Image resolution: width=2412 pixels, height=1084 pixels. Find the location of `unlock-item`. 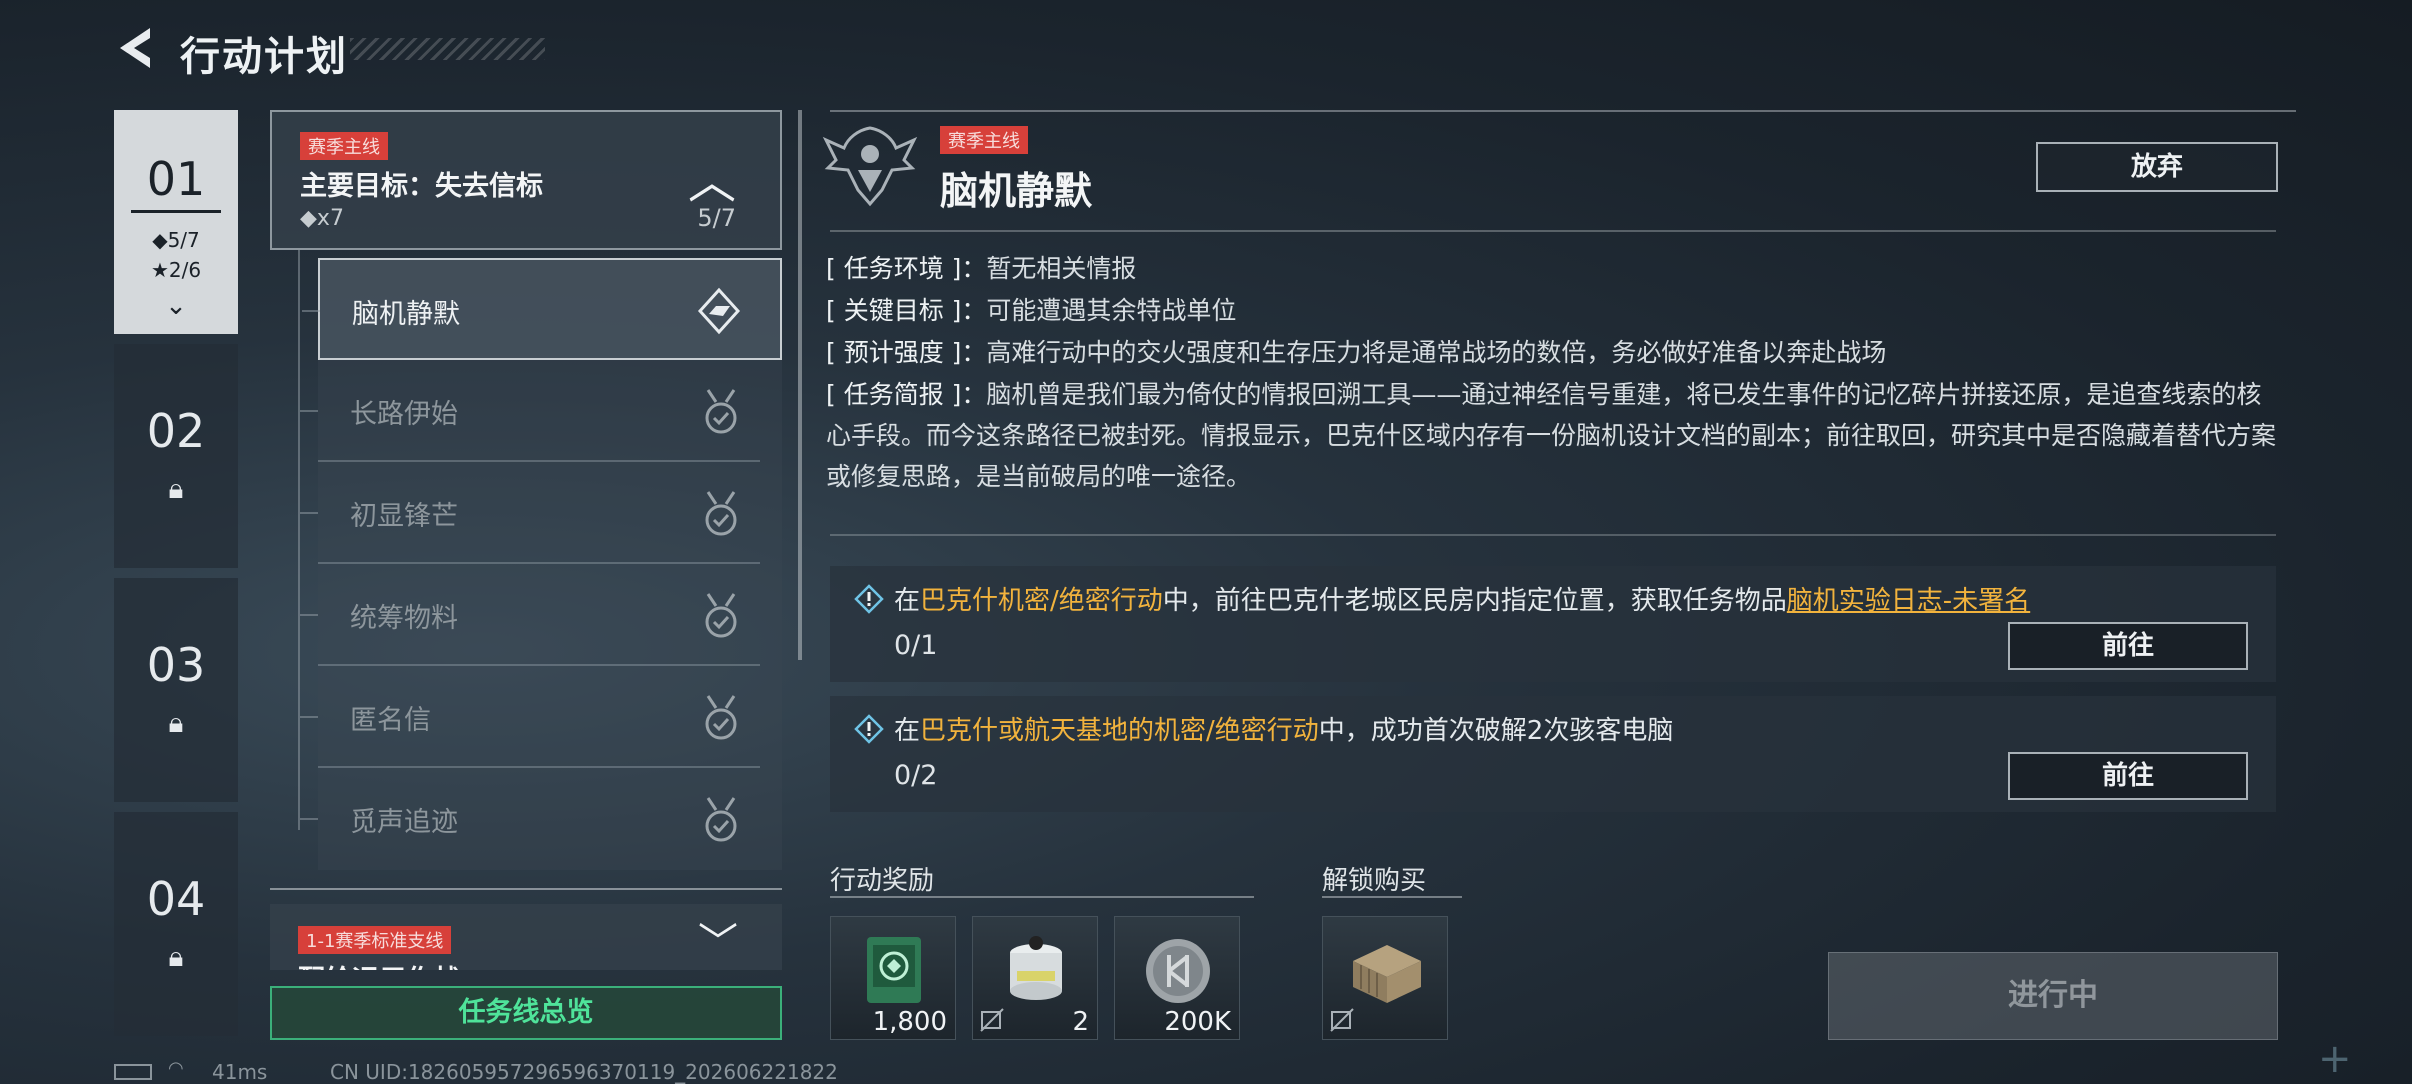

unlock-item is located at coordinates (1385, 978).